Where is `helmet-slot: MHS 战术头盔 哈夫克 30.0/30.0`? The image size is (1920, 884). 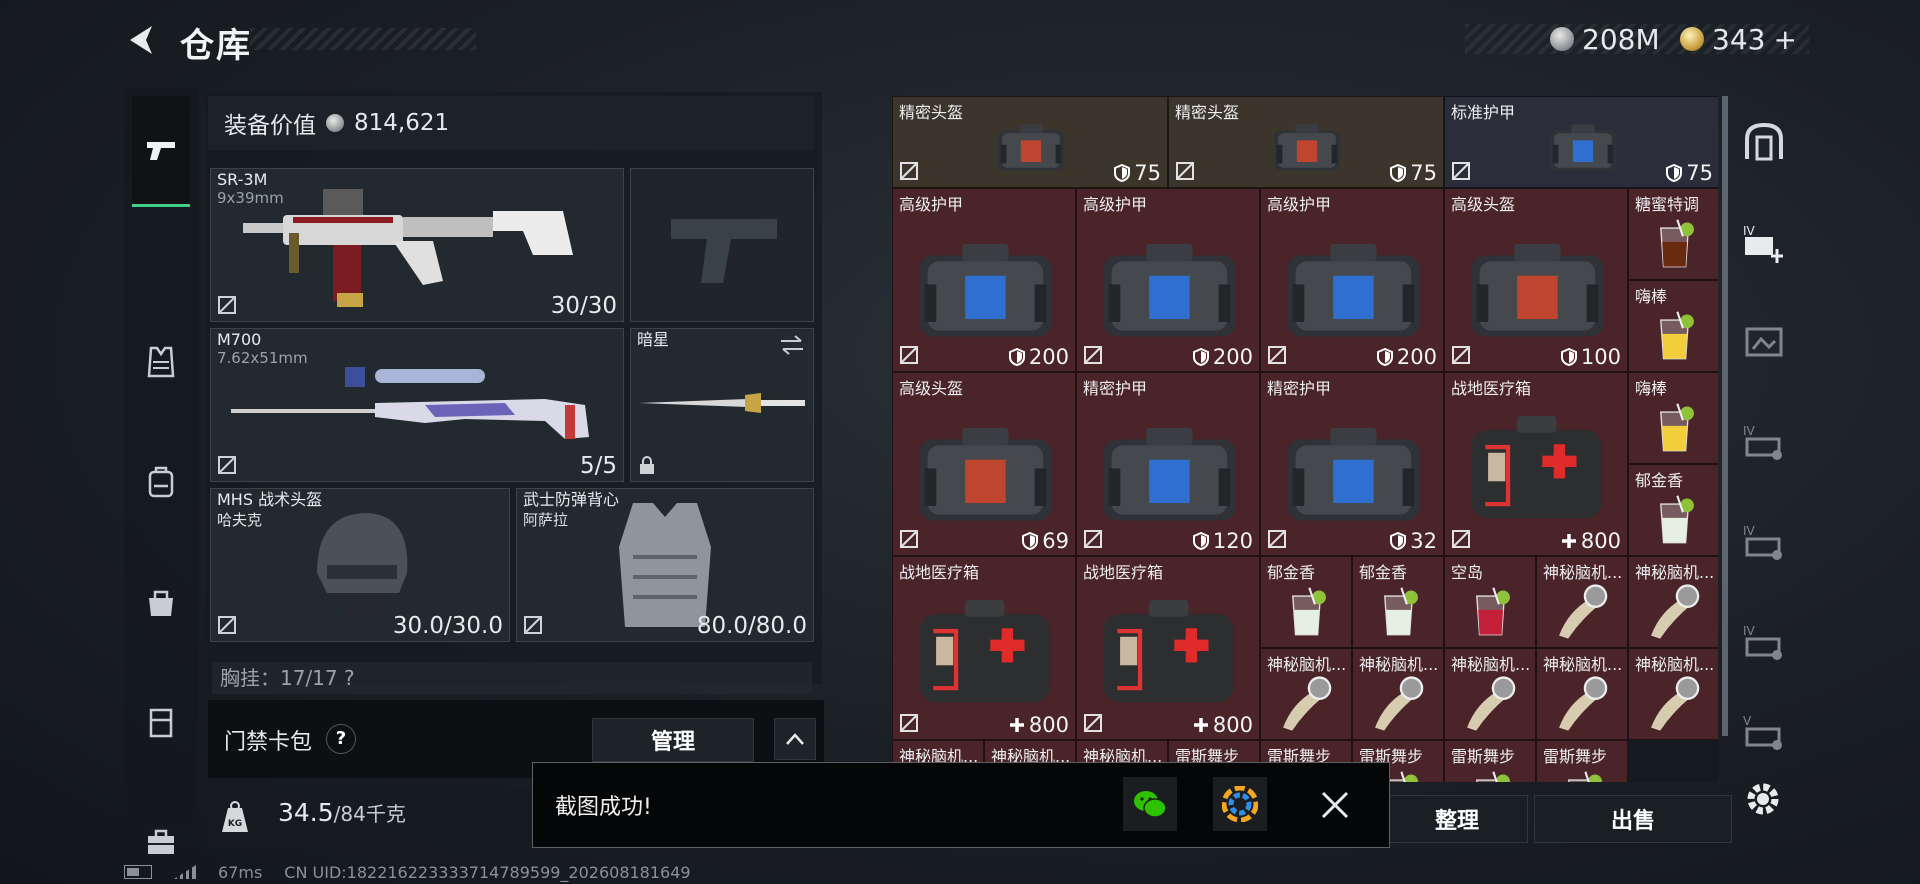
helmet-slot: MHS 战术头盔 哈夫克 30.0/30.0 is located at coordinates (360, 565).